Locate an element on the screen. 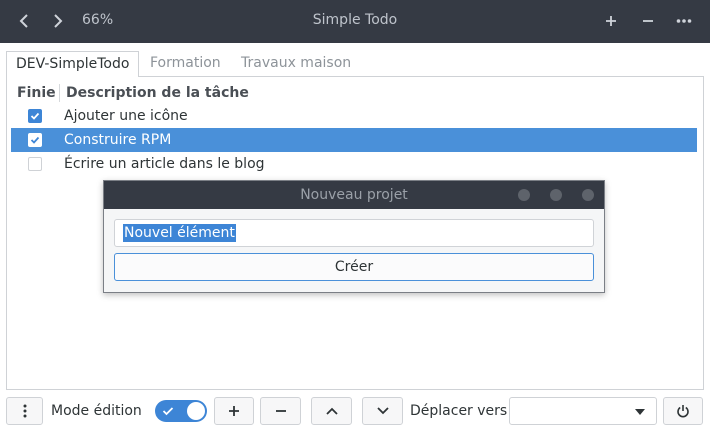 The width and height of the screenshot is (710, 429). add-project-button is located at coordinates (611, 21).